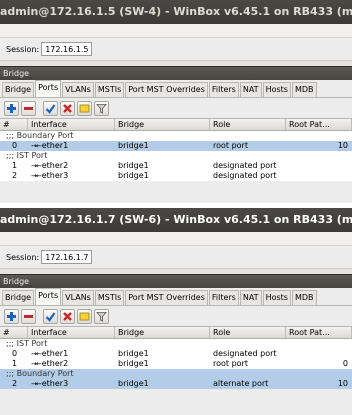  I want to click on table-row: 1 →← ether2 bridge1 root port 0, so click(176, 364).